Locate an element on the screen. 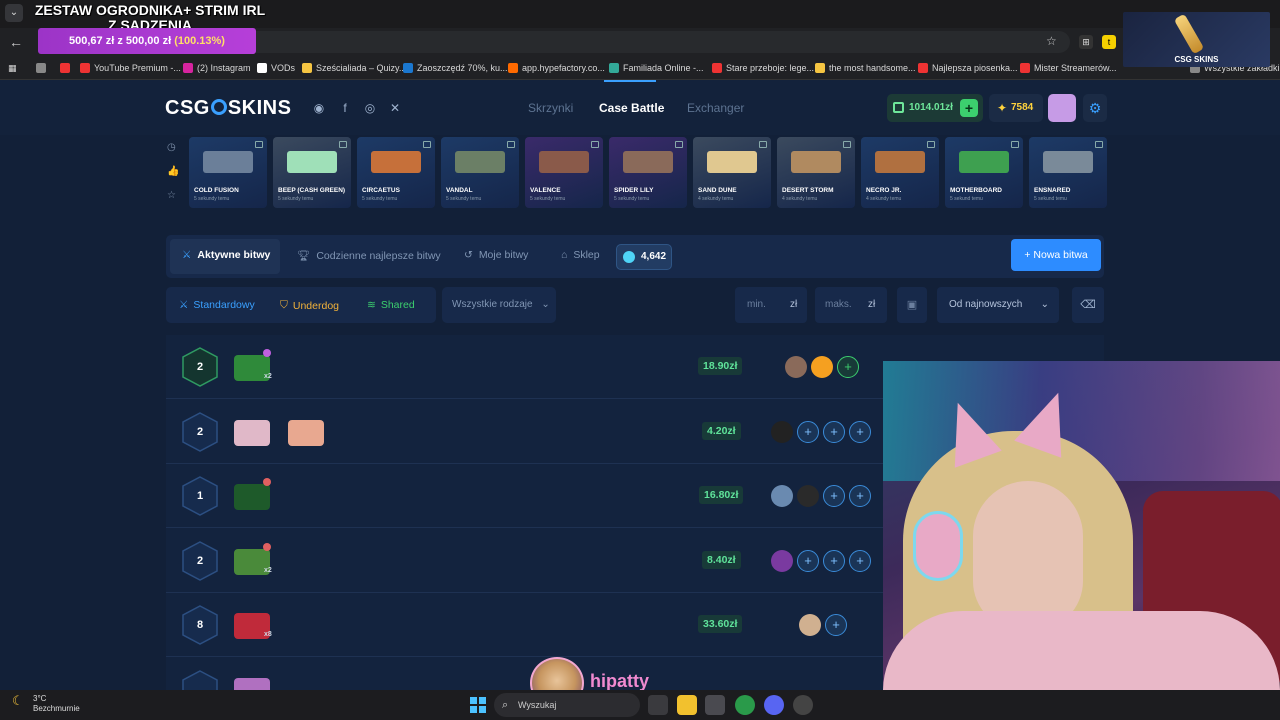 Image resolution: width=1280 pixels, height=720 pixels. sort-select: Od najnowszych ⌄ is located at coordinates (998, 305).